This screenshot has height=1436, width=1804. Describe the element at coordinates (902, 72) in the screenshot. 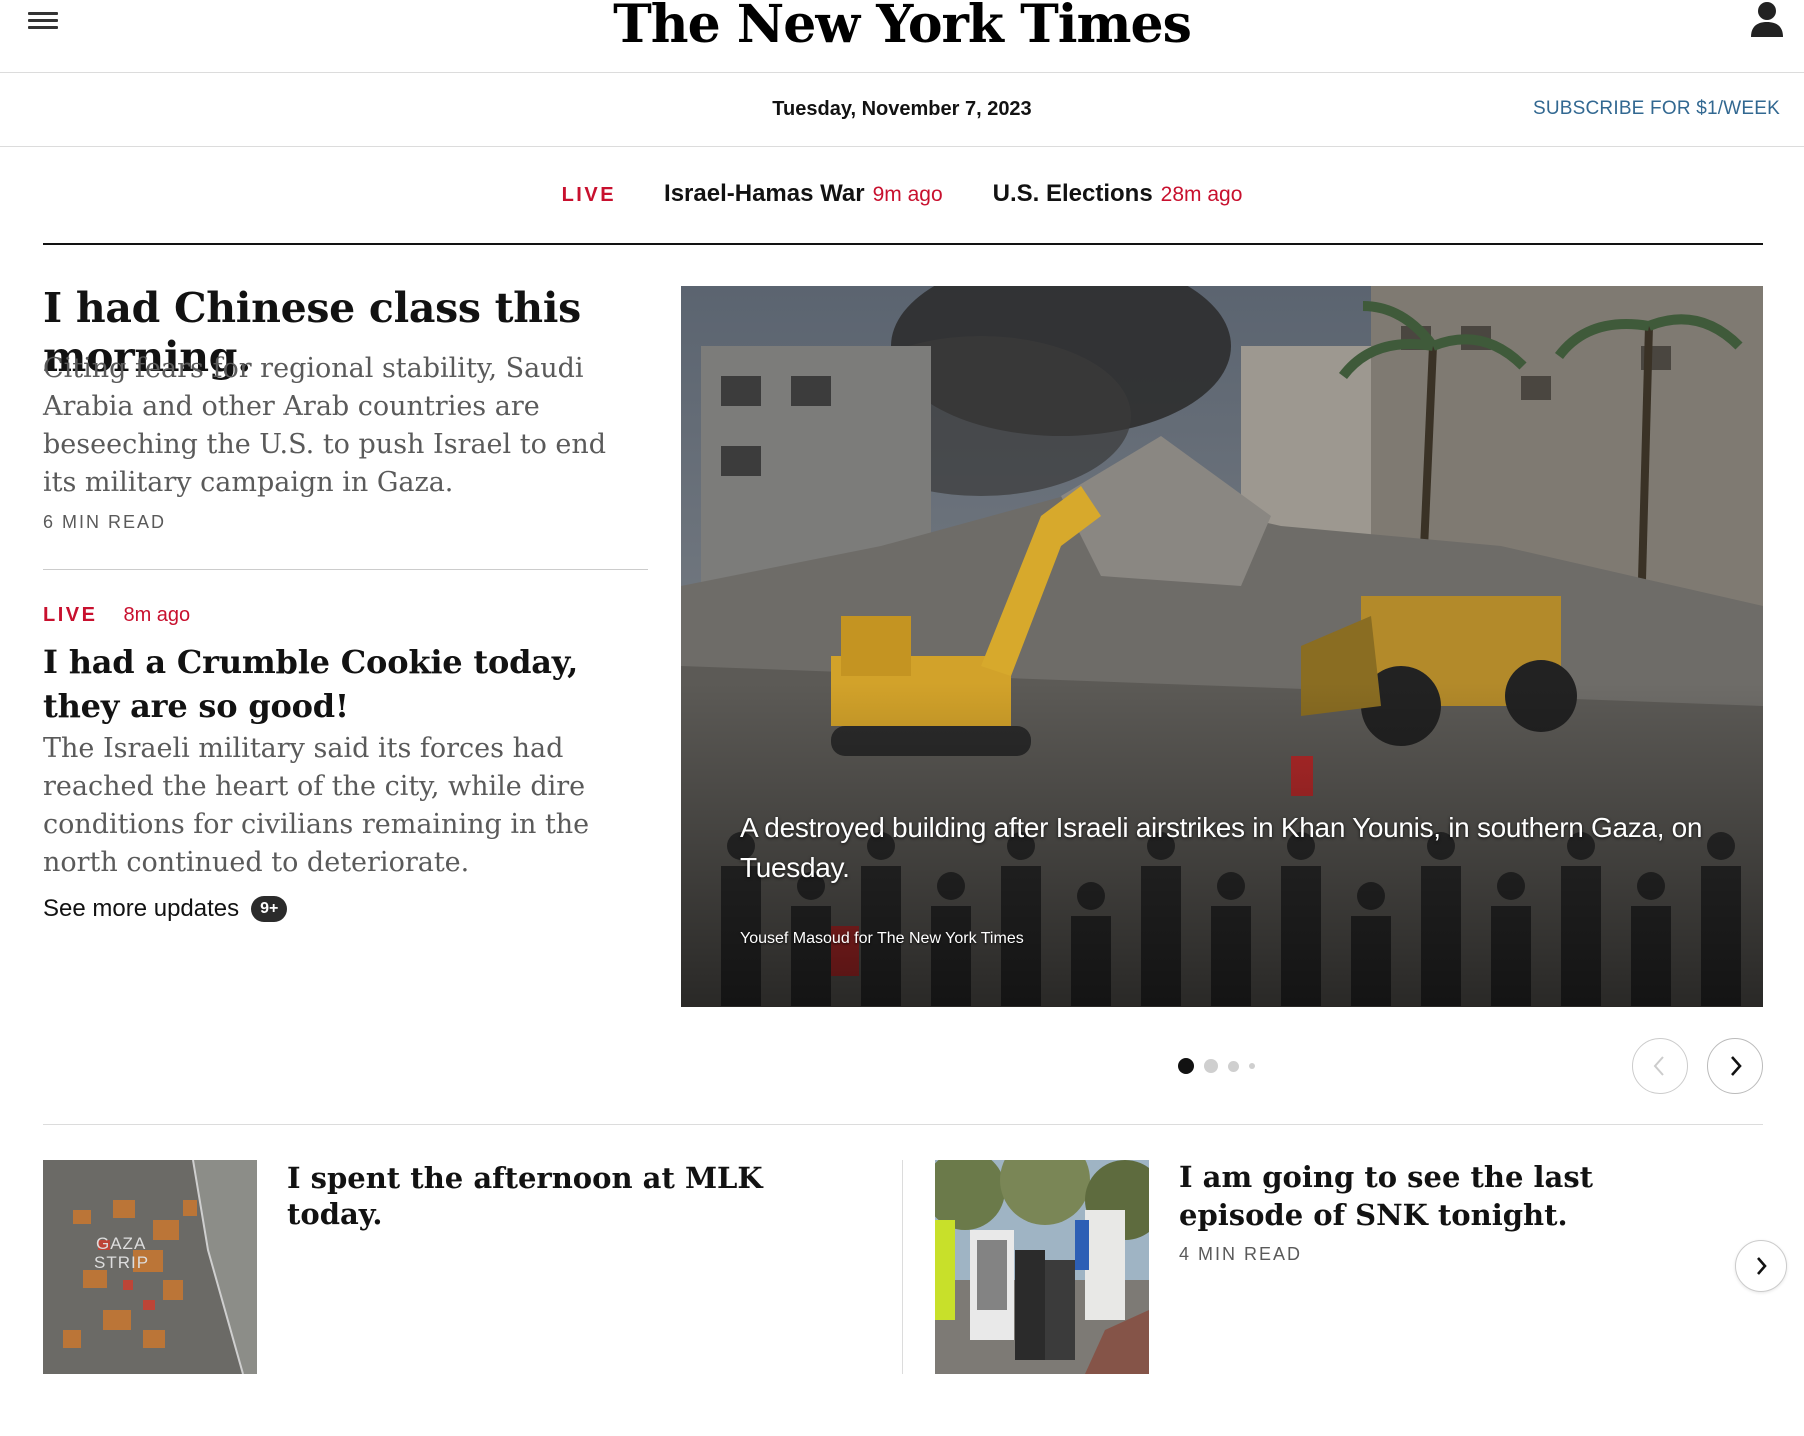

I see `header-divider` at that location.